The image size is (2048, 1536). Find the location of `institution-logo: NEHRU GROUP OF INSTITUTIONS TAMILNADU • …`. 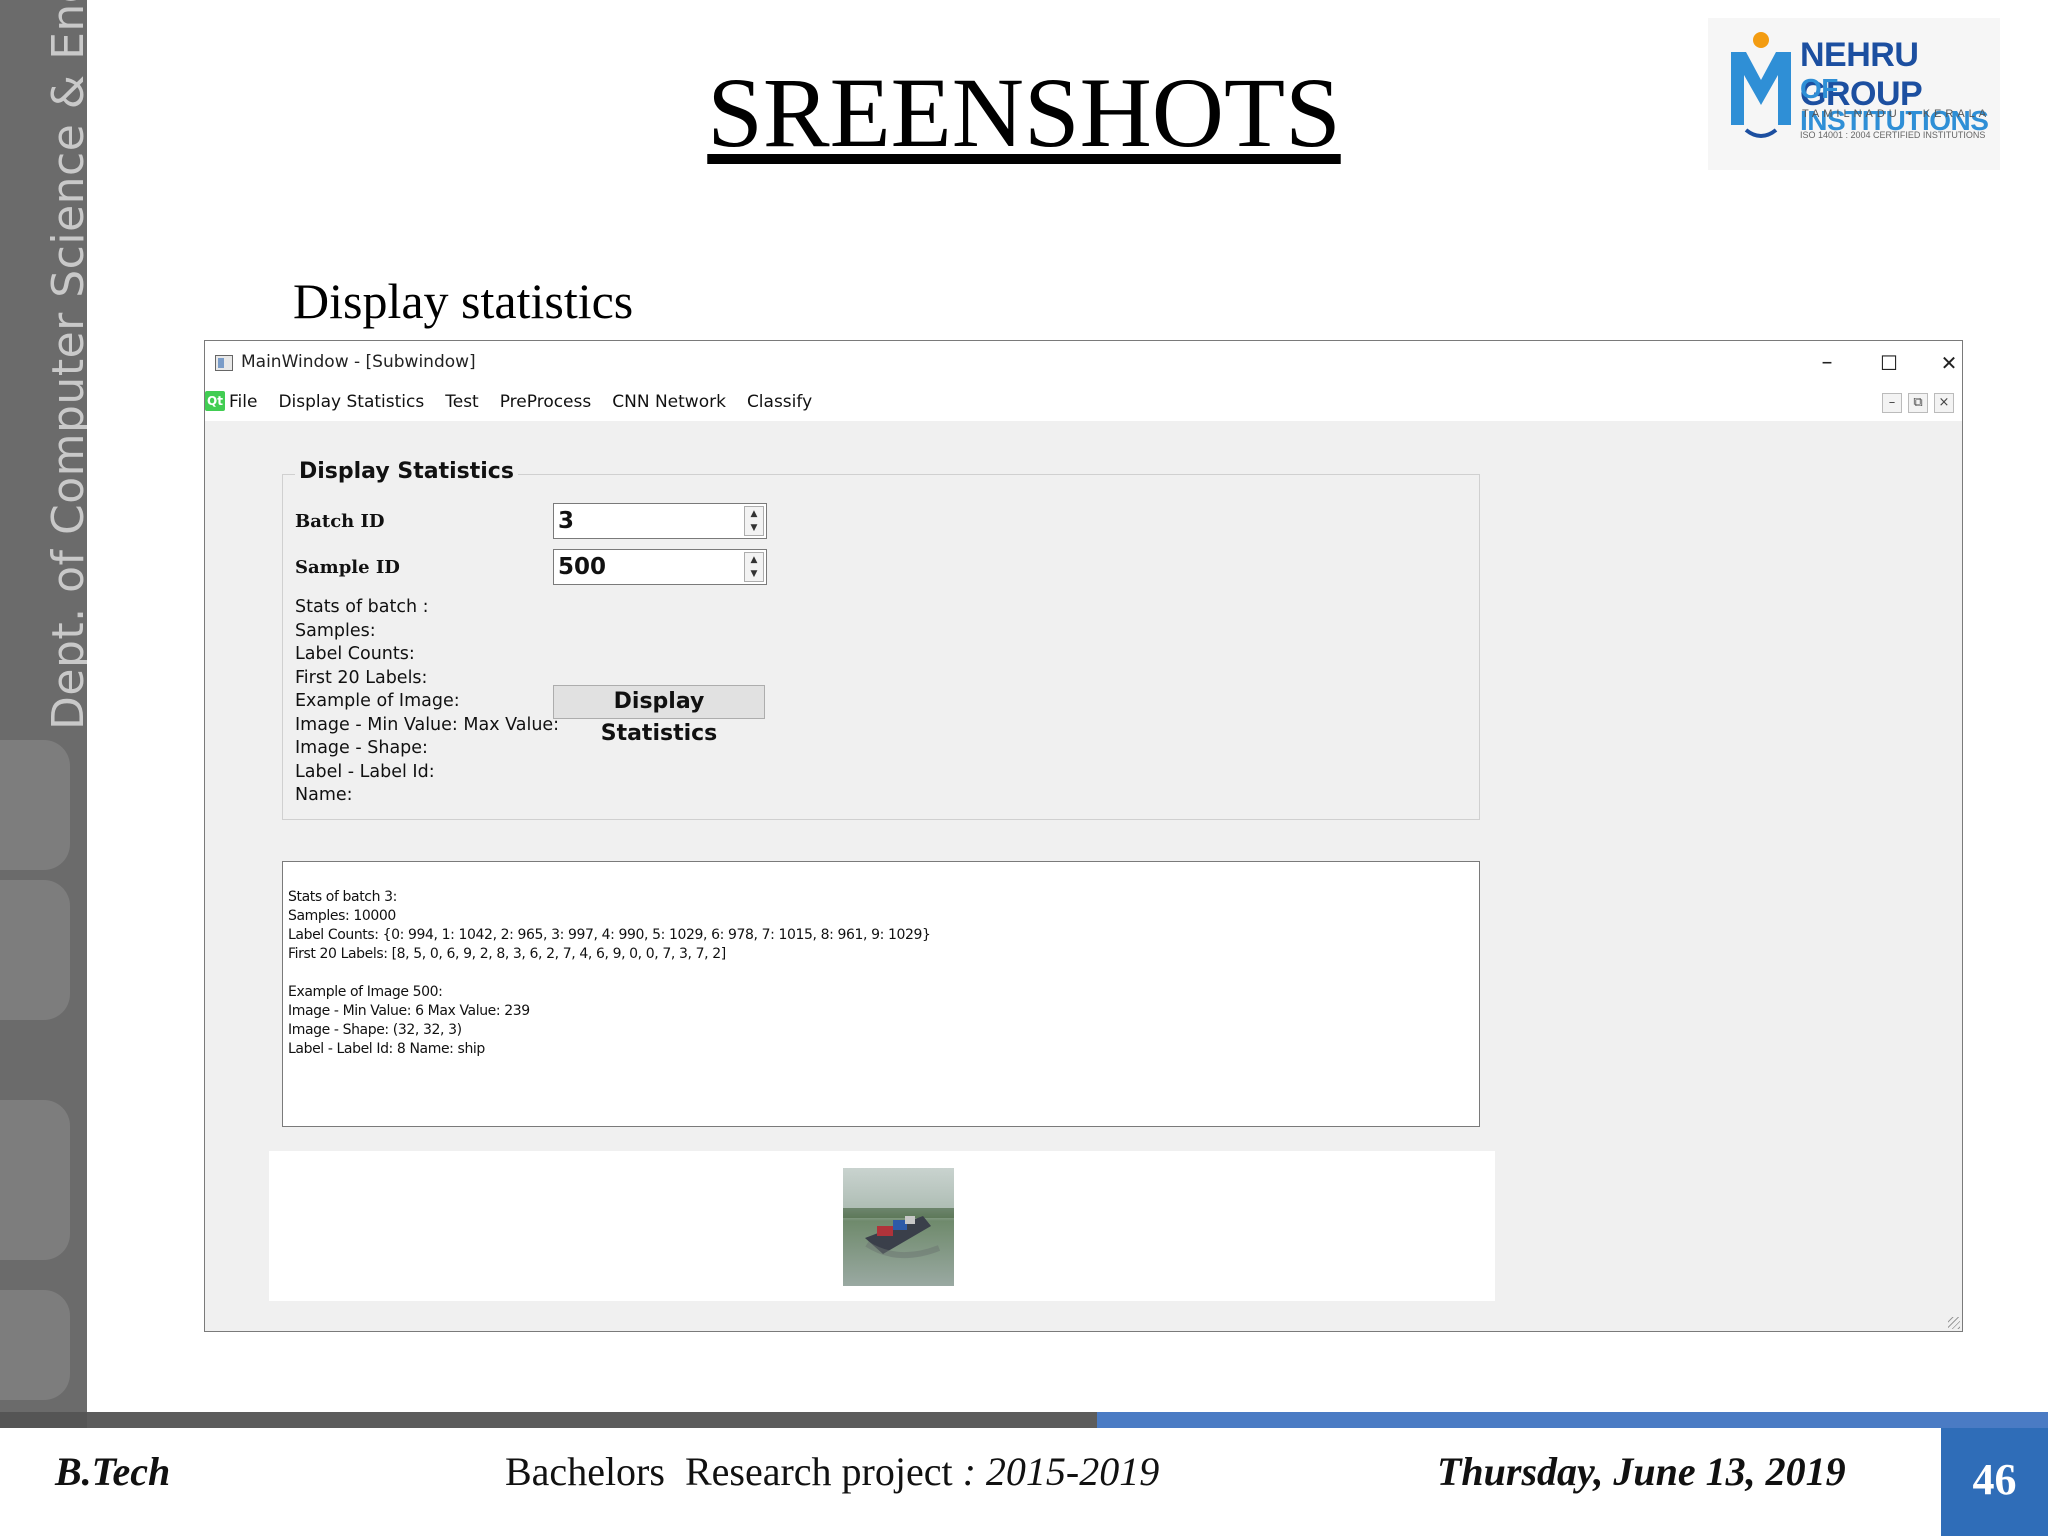

institution-logo: NEHRU GROUP OF INSTITUTIONS TAMILNADU • … is located at coordinates (1854, 94).